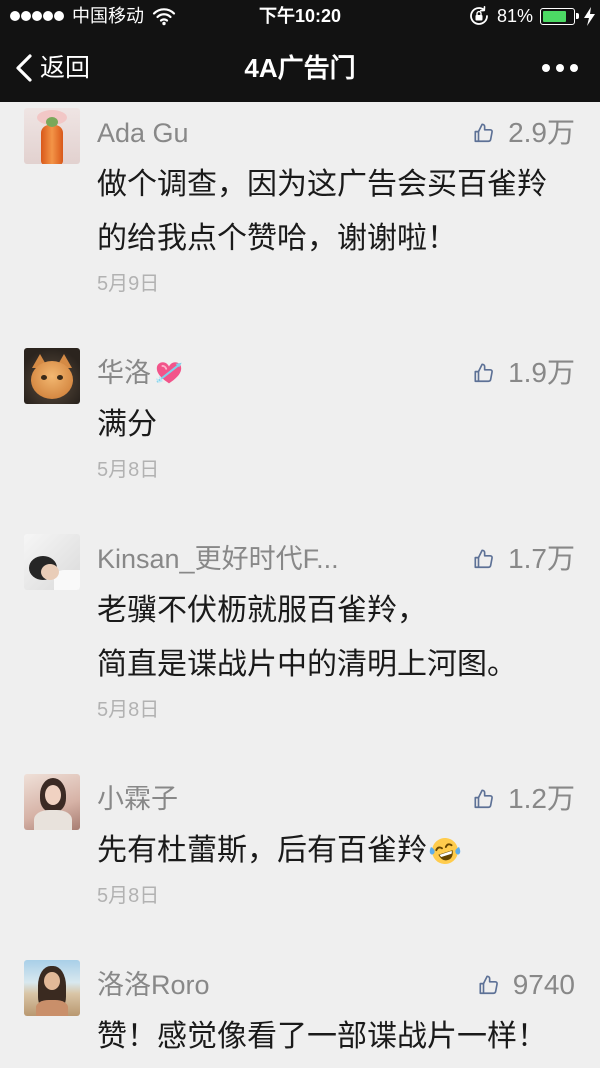  What do you see at coordinates (445, 851) in the screenshot?
I see `face-with-tears-of-joy-emoji-icon` at bounding box center [445, 851].